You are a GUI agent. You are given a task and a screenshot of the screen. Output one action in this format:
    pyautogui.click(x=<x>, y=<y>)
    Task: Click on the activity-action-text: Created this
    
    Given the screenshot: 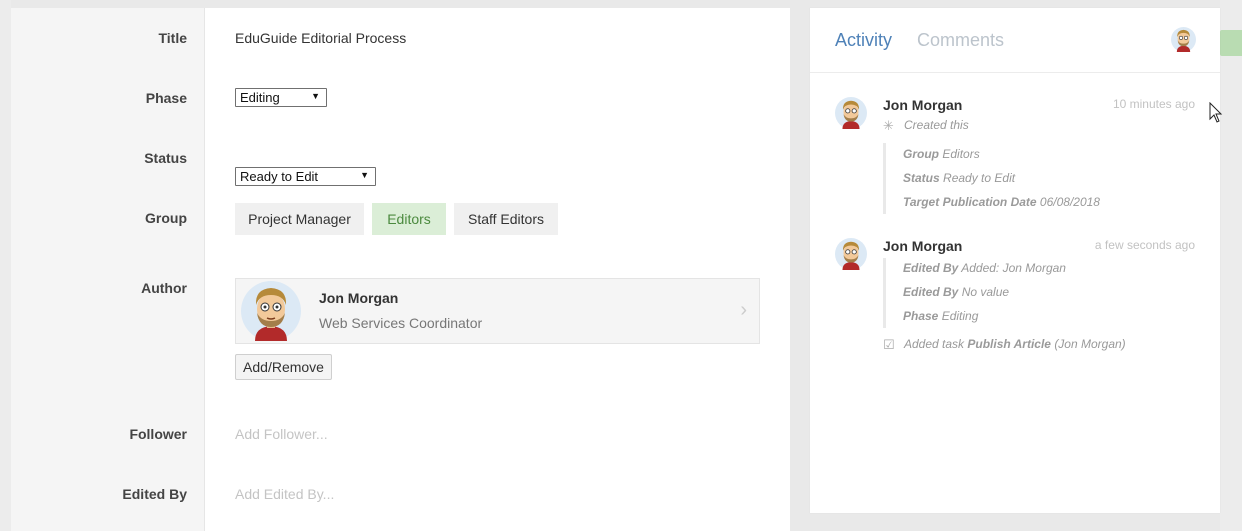 What is the action you would take?
    pyautogui.click(x=936, y=125)
    